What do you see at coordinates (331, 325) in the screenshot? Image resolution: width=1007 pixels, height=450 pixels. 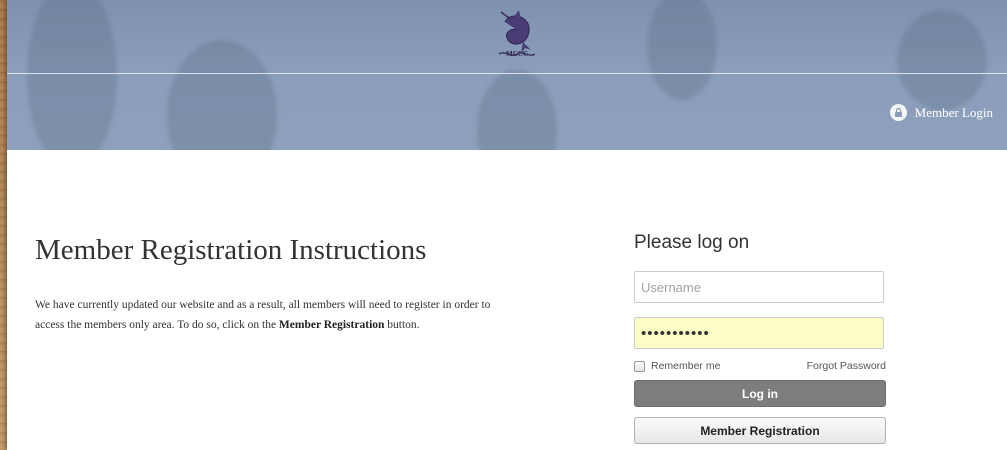 I see `intro-bold: Member Registration` at bounding box center [331, 325].